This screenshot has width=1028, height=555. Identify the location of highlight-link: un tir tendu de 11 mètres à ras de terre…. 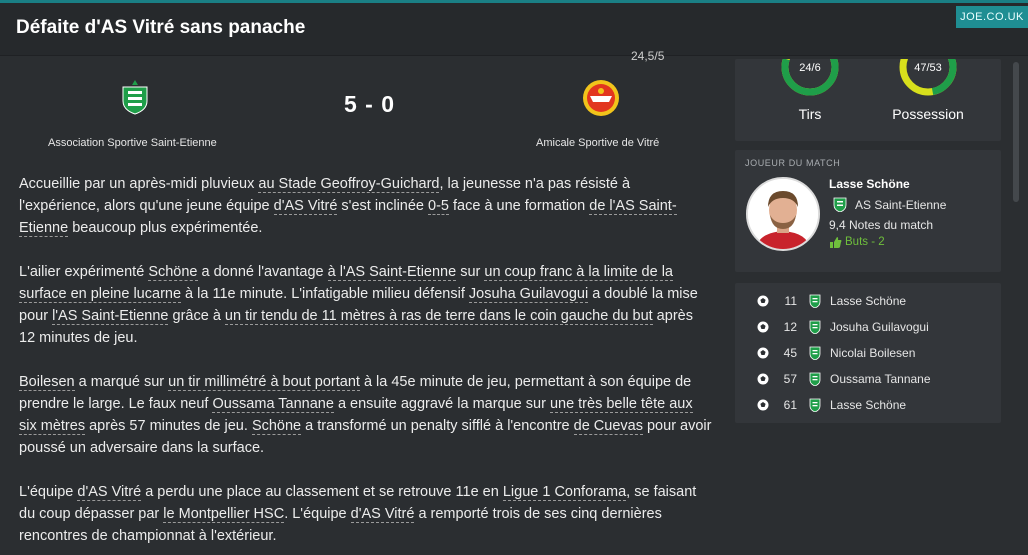
(438, 316).